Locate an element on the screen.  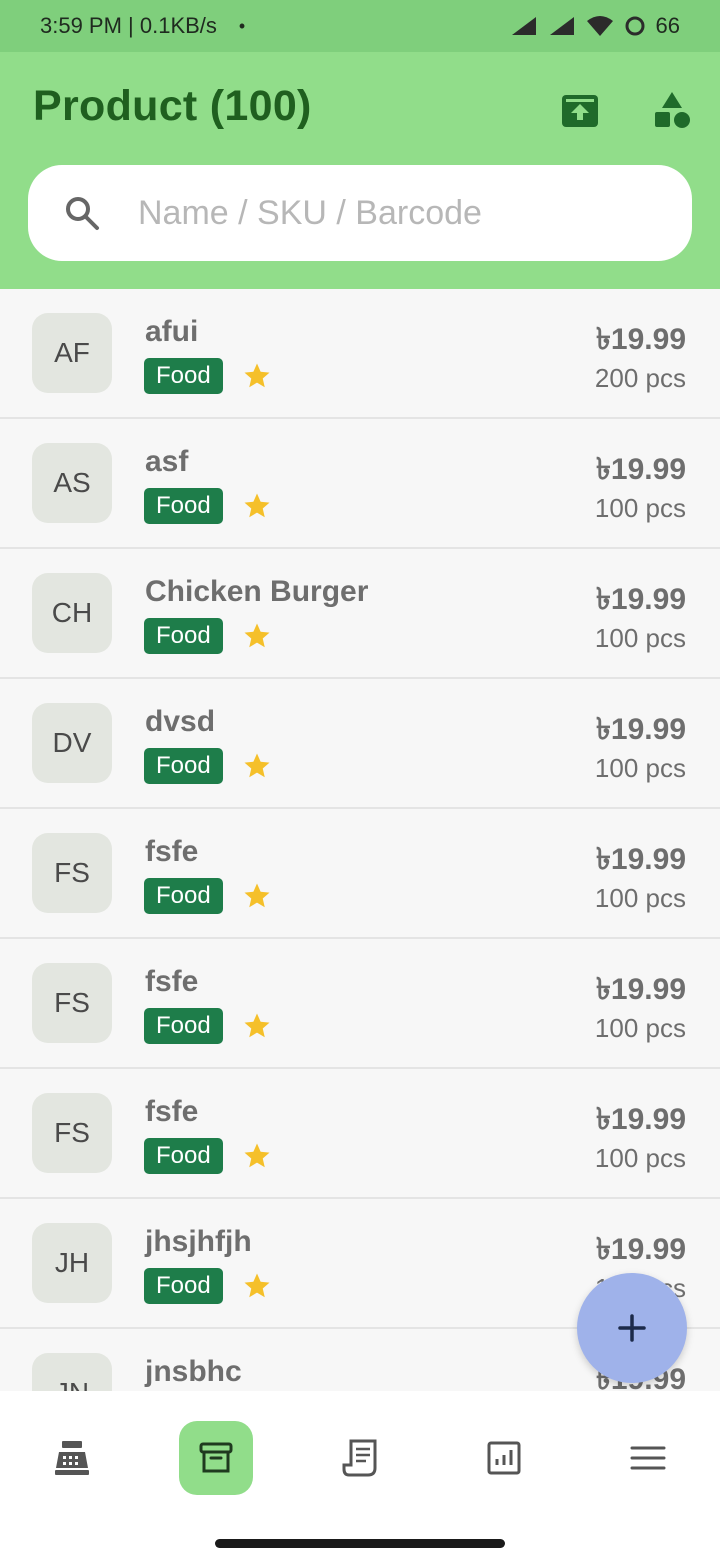
search-input is located at coordinates (378, 213).